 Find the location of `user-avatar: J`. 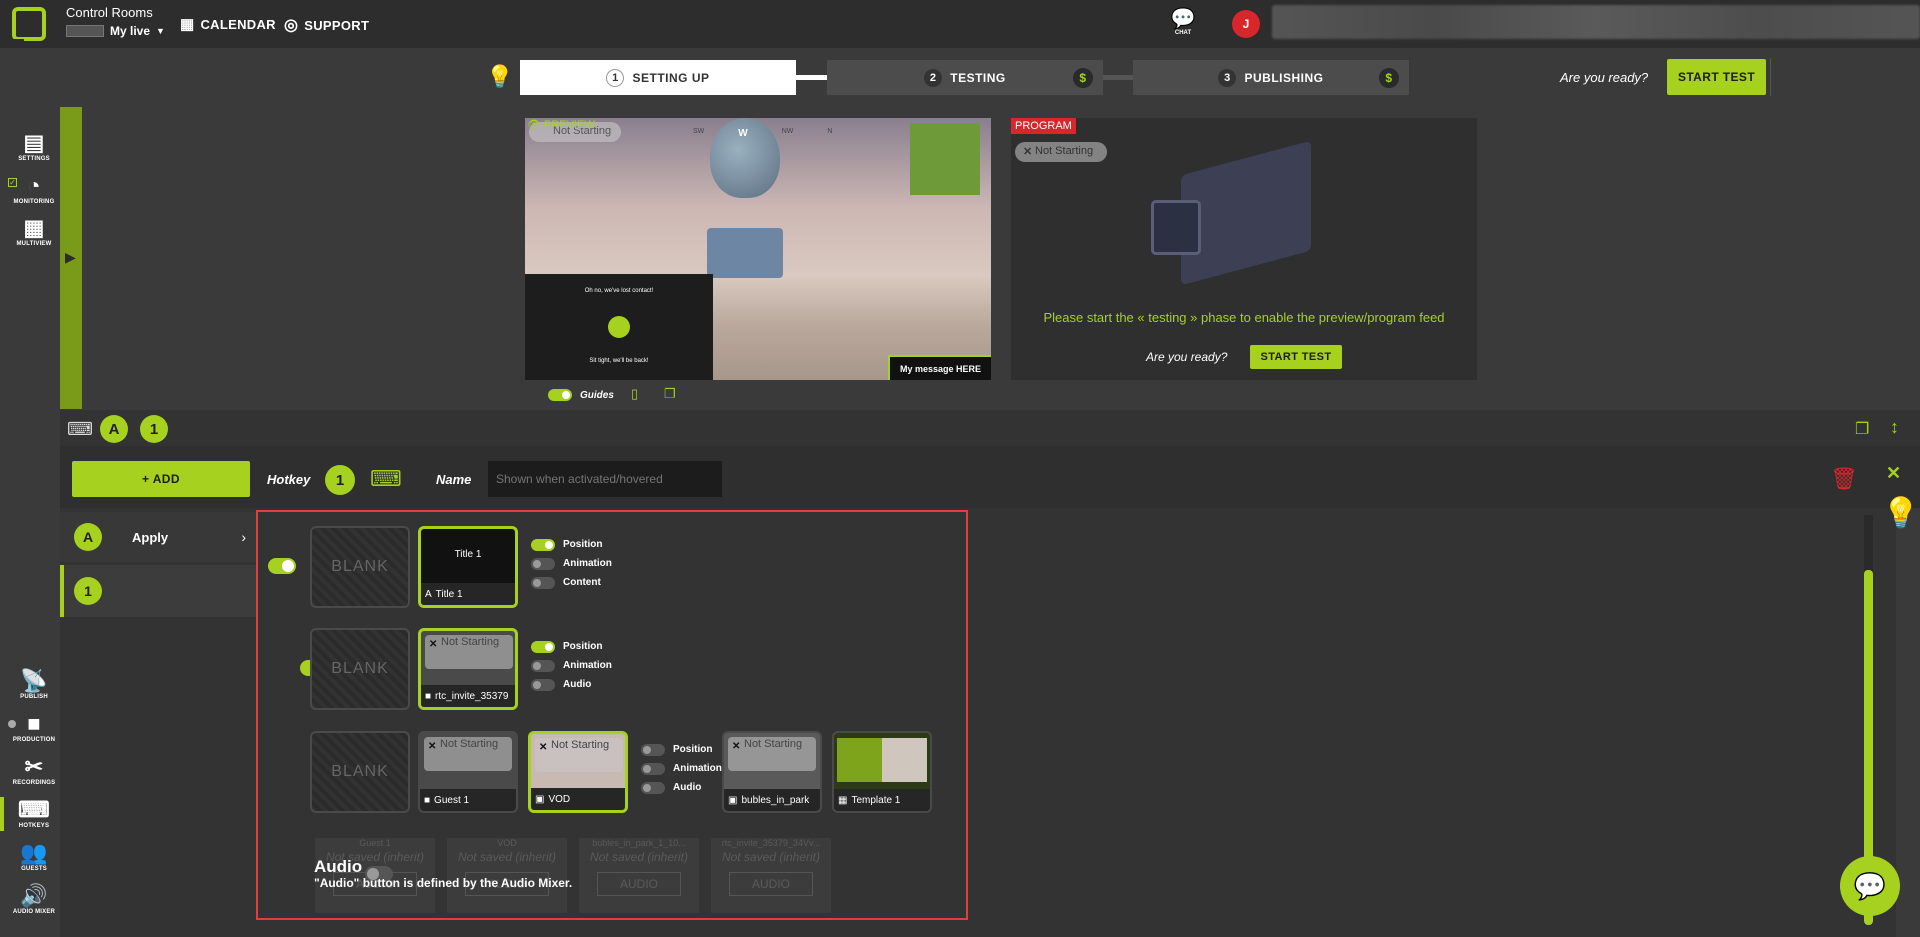

user-avatar: J is located at coordinates (1246, 24).